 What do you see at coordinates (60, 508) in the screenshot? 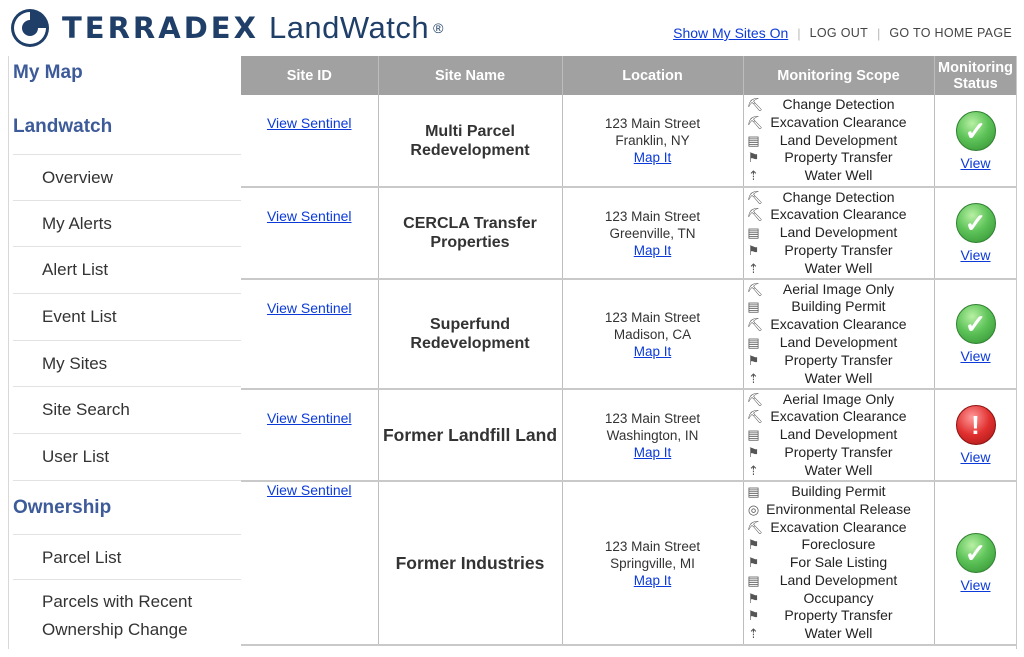
I see `sidebar-heading-ownership: Ownership` at bounding box center [60, 508].